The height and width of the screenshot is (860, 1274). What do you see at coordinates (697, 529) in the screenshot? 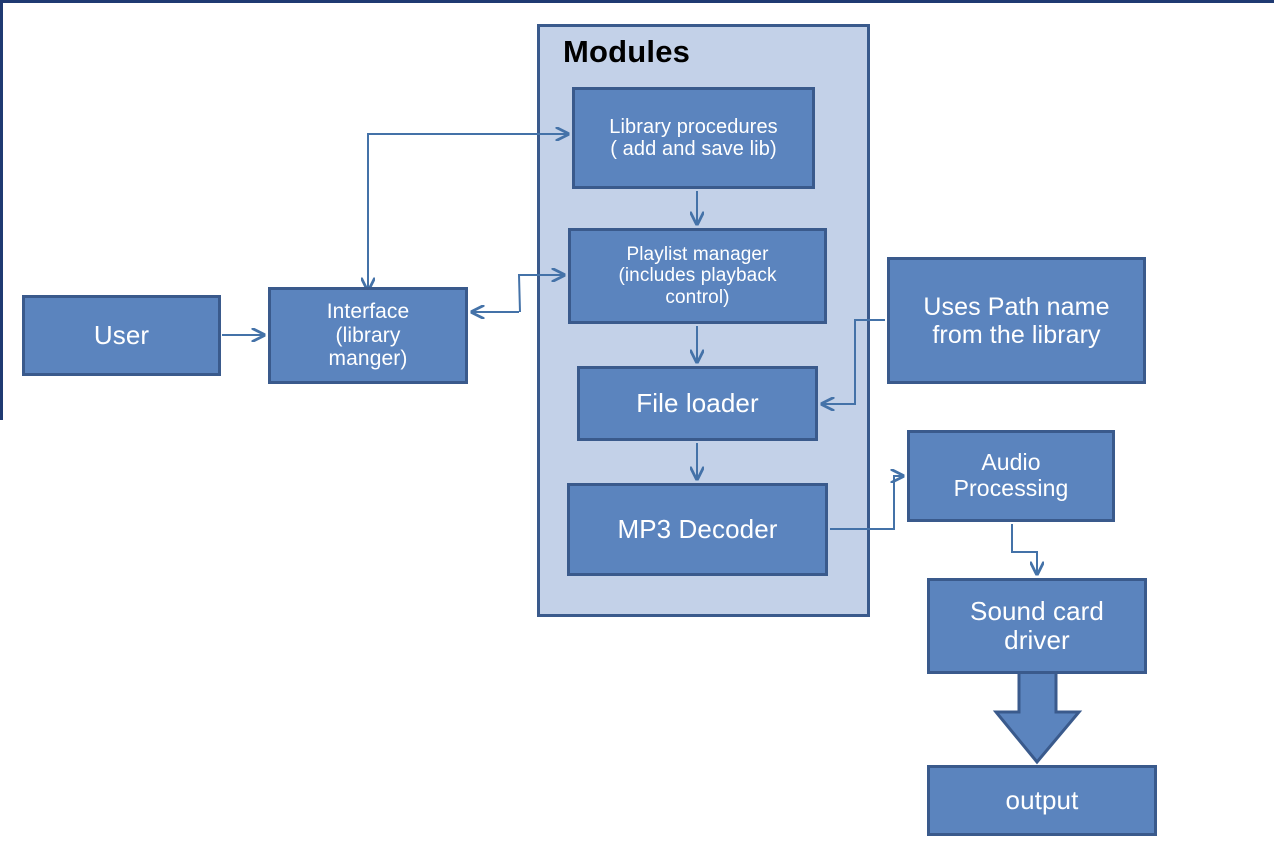
I see `node-mp3-decoder: MP3 Decoder` at bounding box center [697, 529].